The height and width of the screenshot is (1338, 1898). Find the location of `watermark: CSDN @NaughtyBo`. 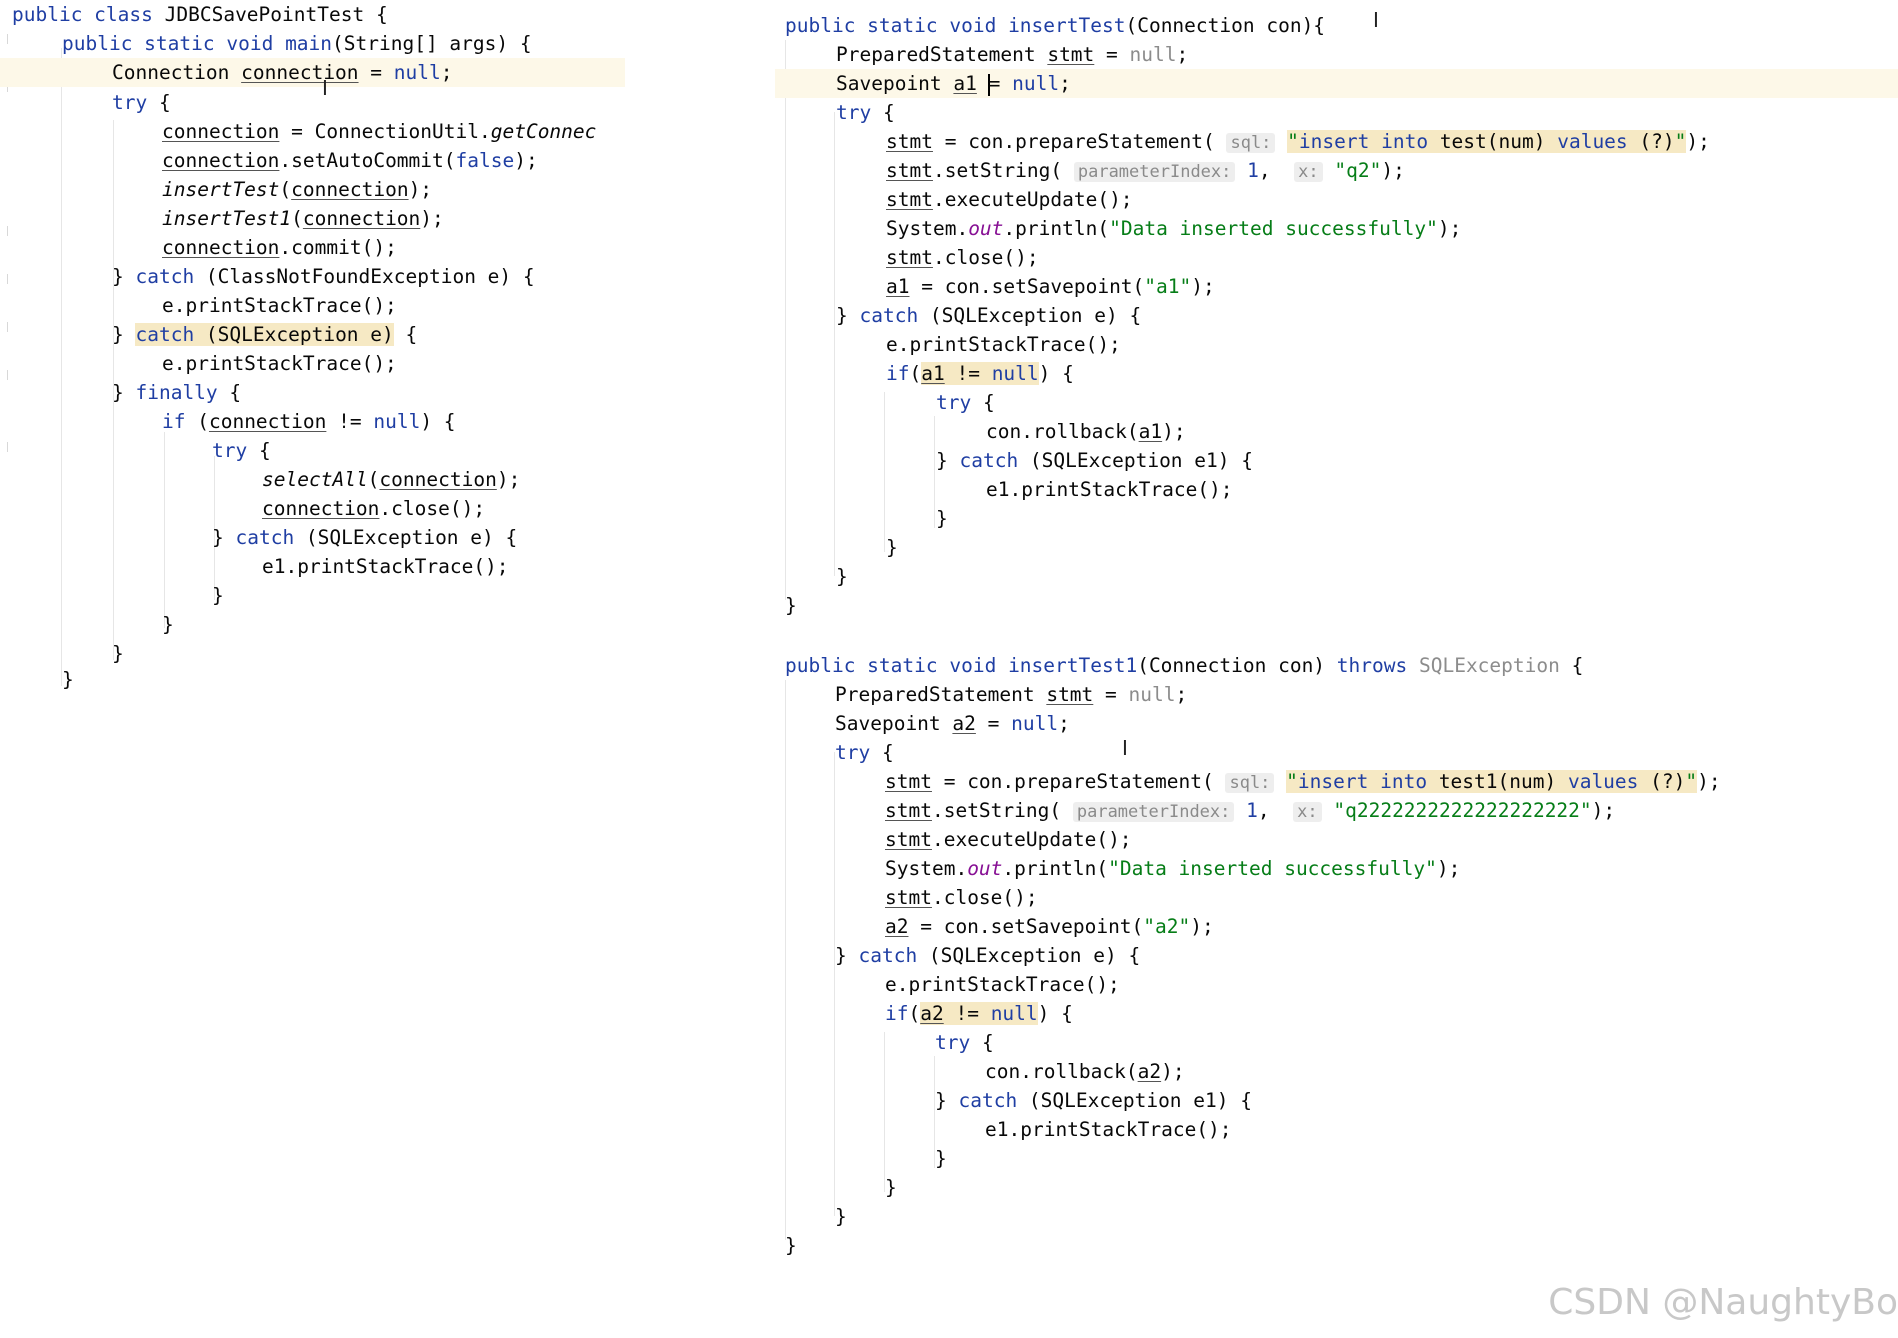

watermark: CSDN @NaughtyBo is located at coordinates (1723, 1302).